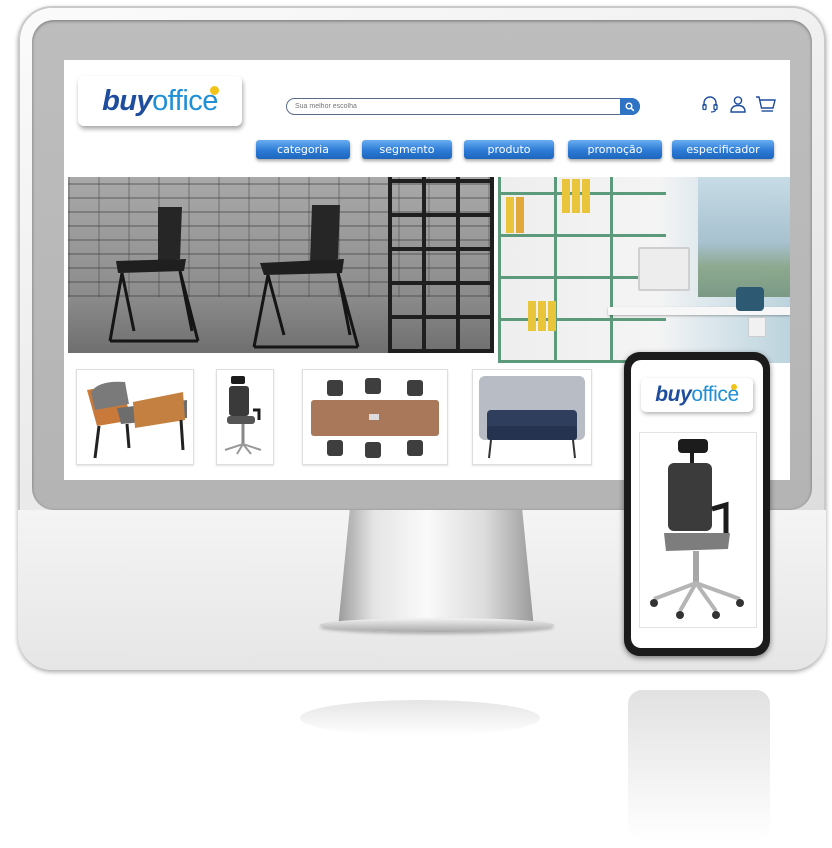 The width and height of the screenshot is (832, 848). Describe the element at coordinates (445, 106) in the screenshot. I see `search-input` at that location.